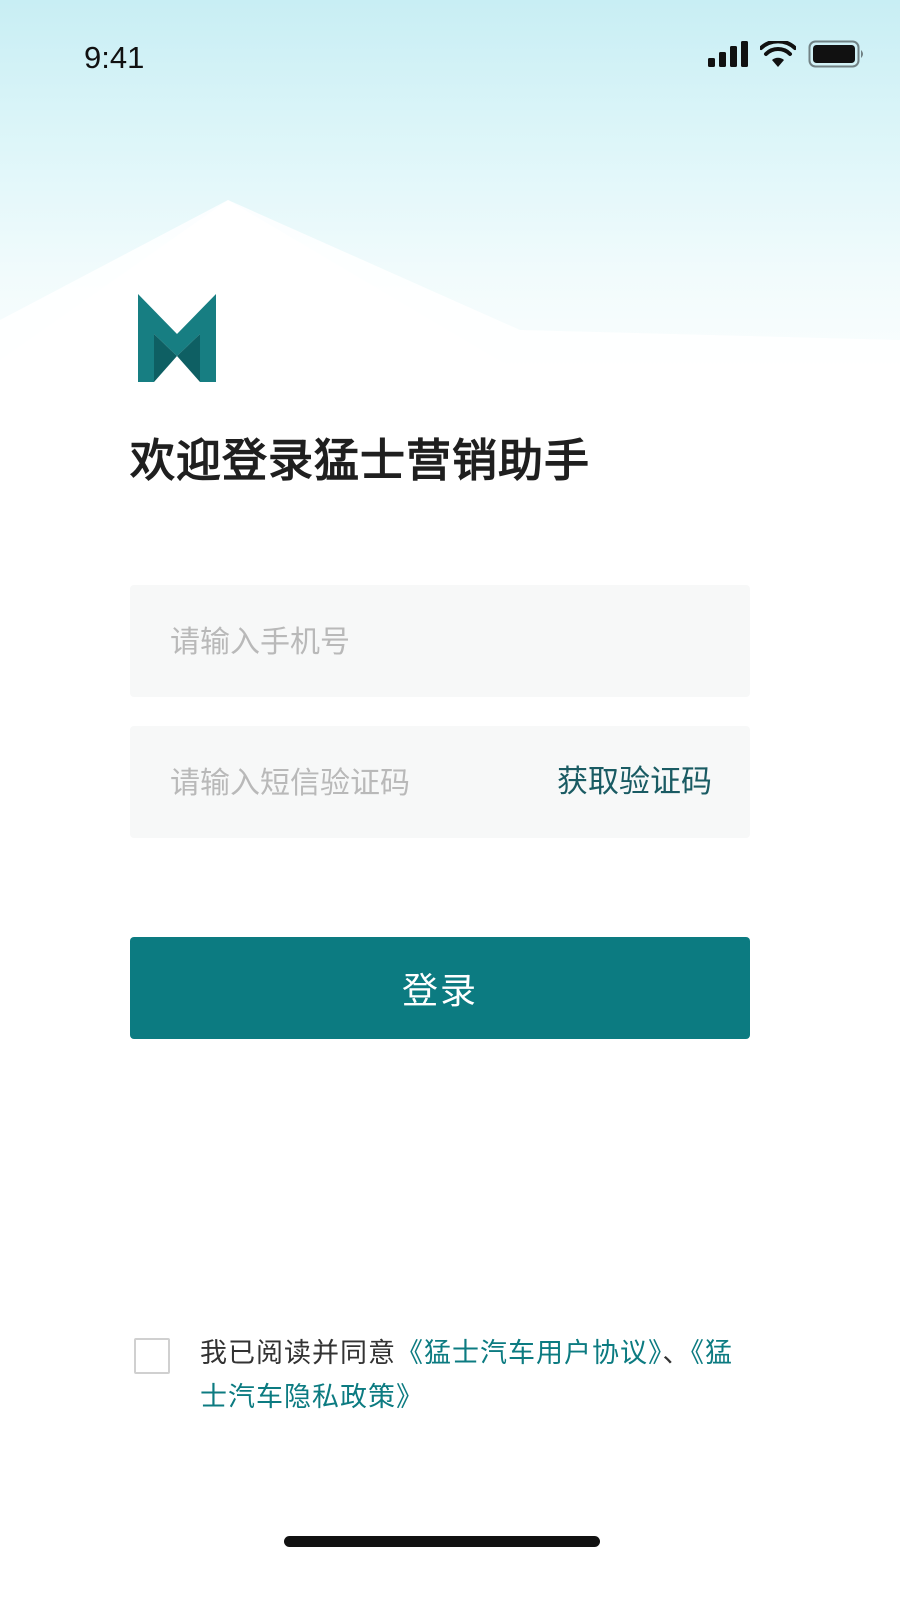 This screenshot has height=1600, width=900. Describe the element at coordinates (442, 1541) in the screenshot. I see `home-indicator` at that location.